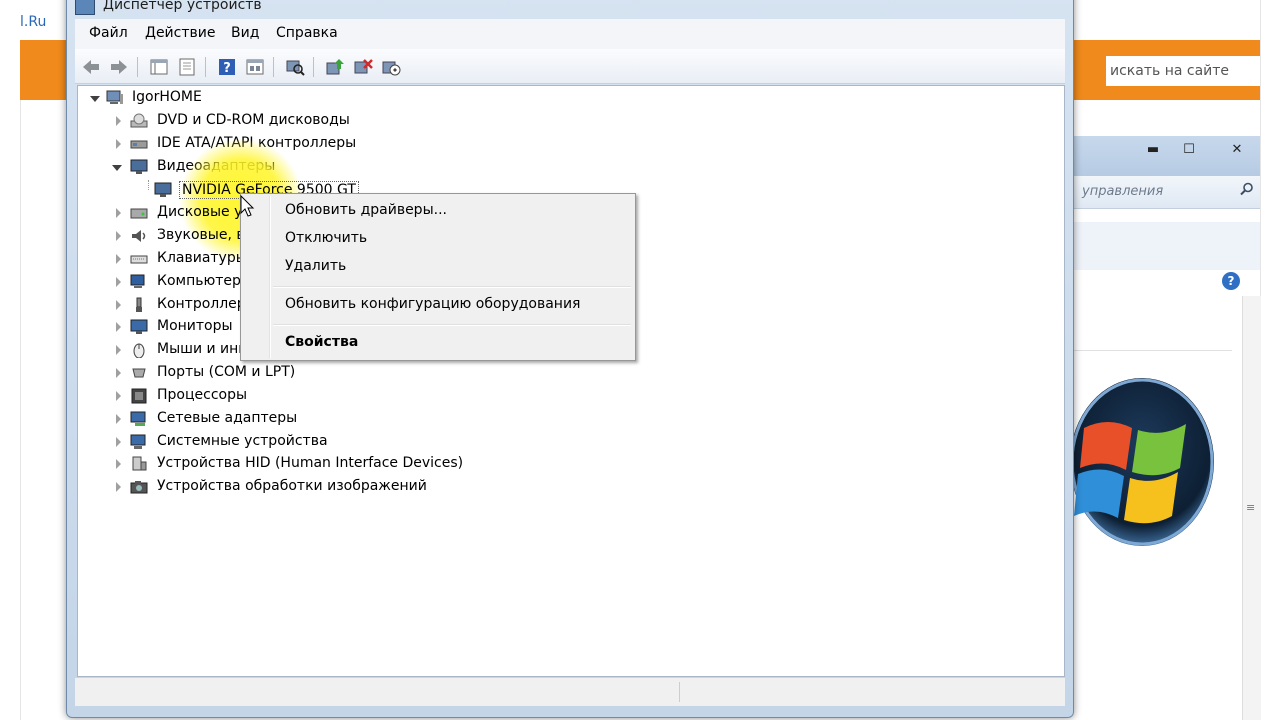 This screenshot has width=1280, height=720. I want to click on site-brand: l.Ru, so click(33, 22).